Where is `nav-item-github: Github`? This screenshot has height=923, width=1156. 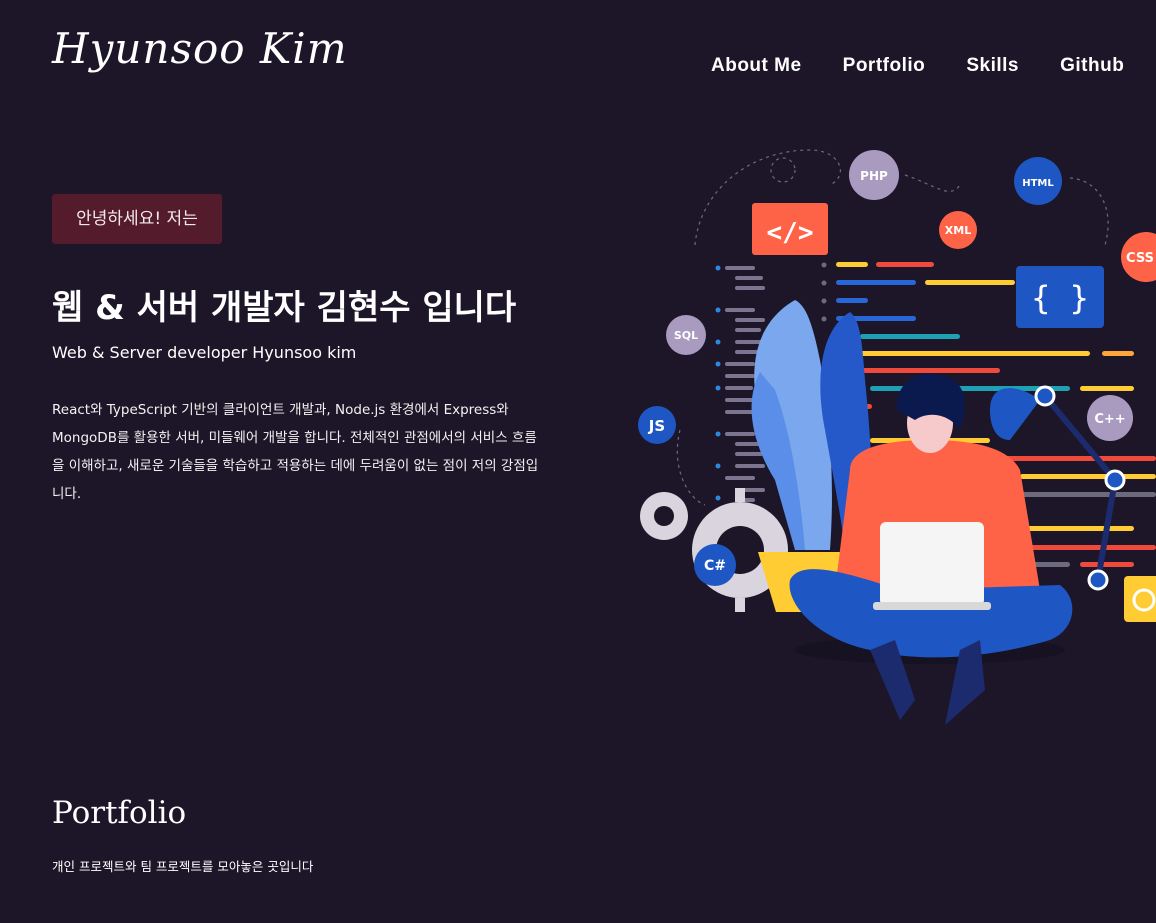 nav-item-github: Github is located at coordinates (1092, 66).